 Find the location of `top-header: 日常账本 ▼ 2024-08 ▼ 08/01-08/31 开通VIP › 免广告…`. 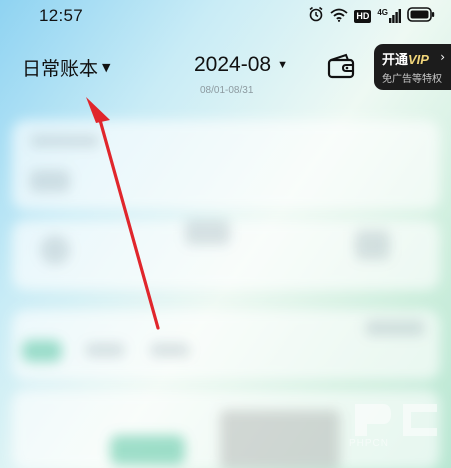

top-header: 日常账本 ▼ 2024-08 ▼ 08/01-08/31 开通VIP › 免广告… is located at coordinates (225, 70).